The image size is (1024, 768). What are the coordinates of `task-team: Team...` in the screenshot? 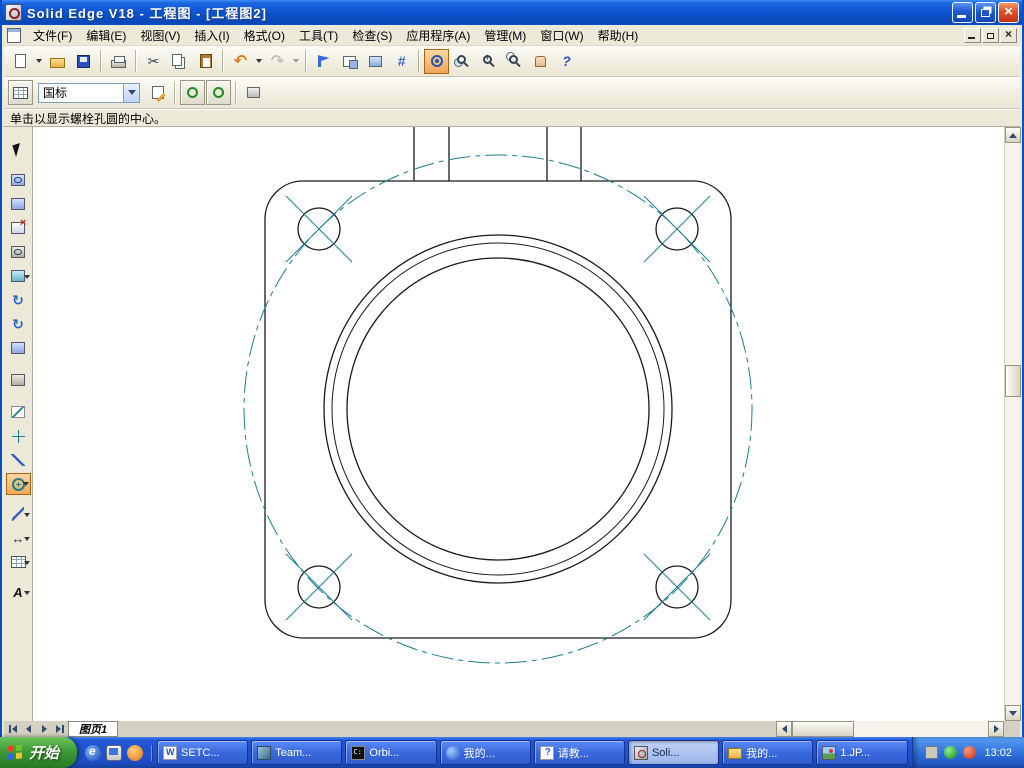 It's located at (297, 752).